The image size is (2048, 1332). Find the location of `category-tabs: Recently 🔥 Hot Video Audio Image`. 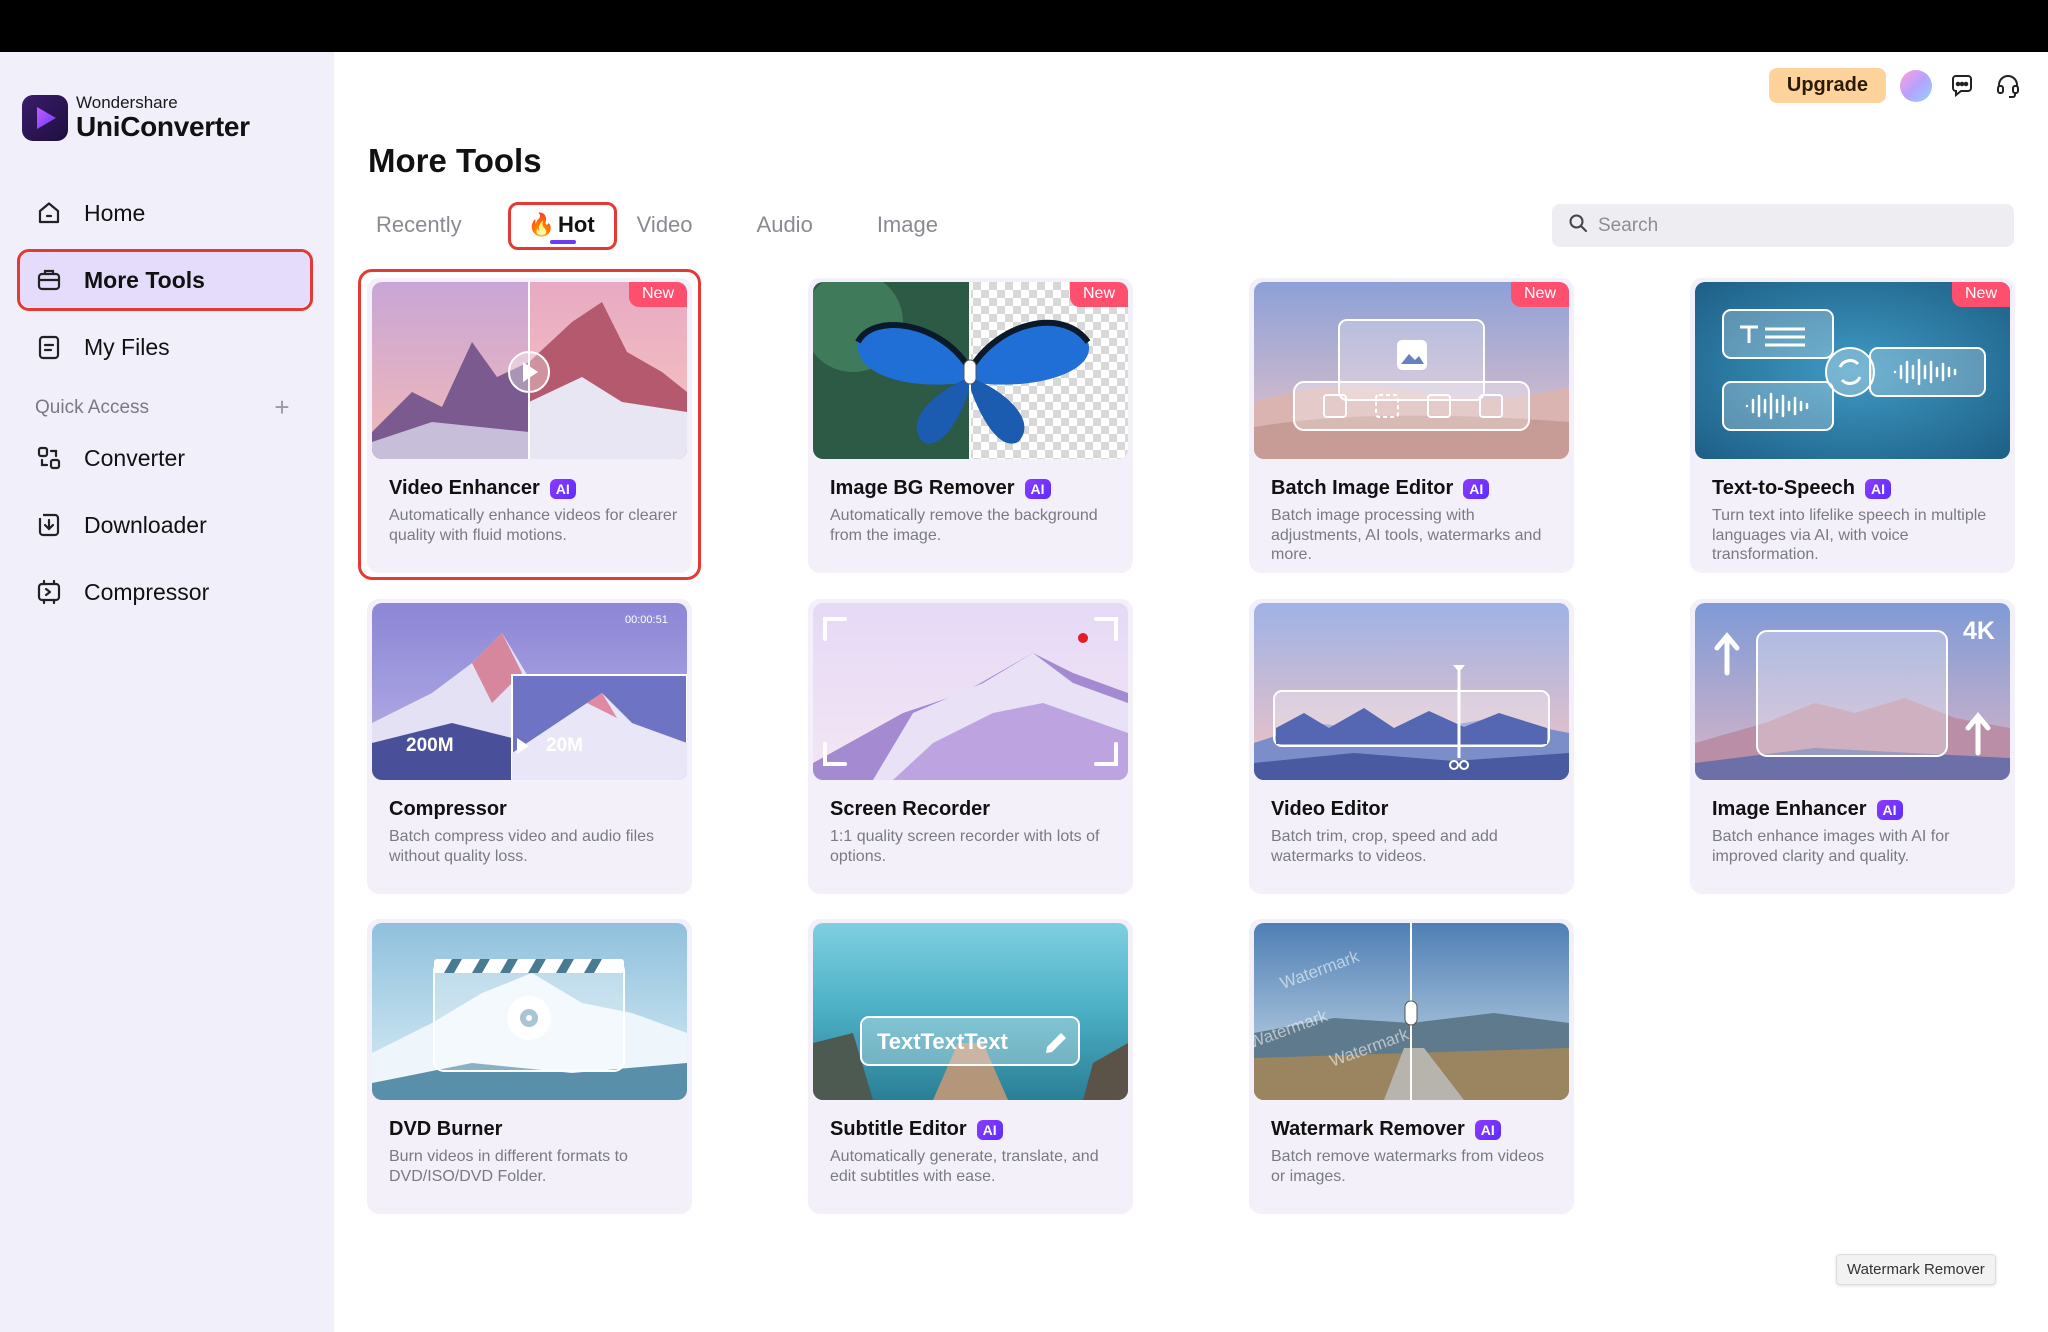

category-tabs: Recently 🔥 Hot Video Audio Image is located at coordinates (681, 226).